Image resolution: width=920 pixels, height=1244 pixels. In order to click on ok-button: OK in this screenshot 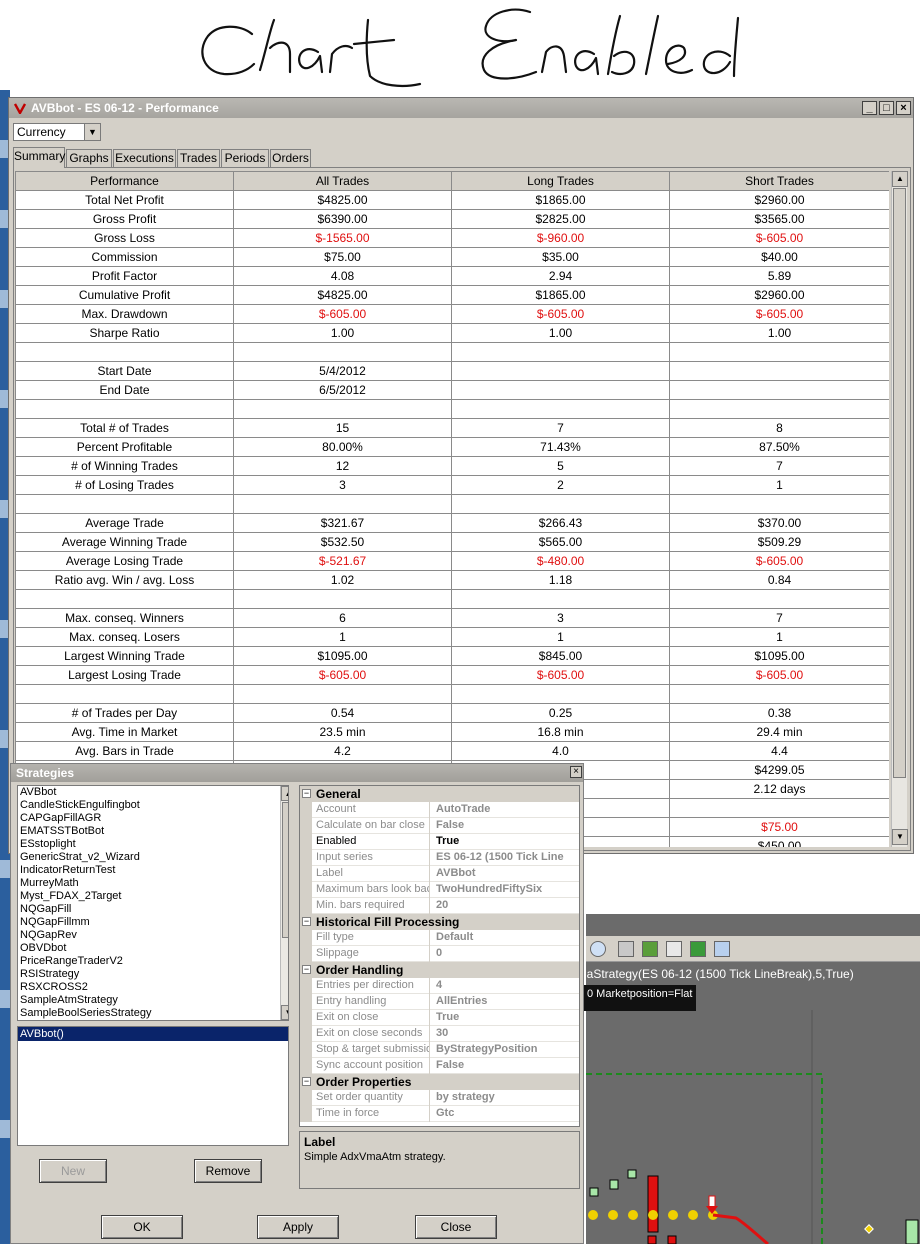, I will do `click(142, 1227)`.